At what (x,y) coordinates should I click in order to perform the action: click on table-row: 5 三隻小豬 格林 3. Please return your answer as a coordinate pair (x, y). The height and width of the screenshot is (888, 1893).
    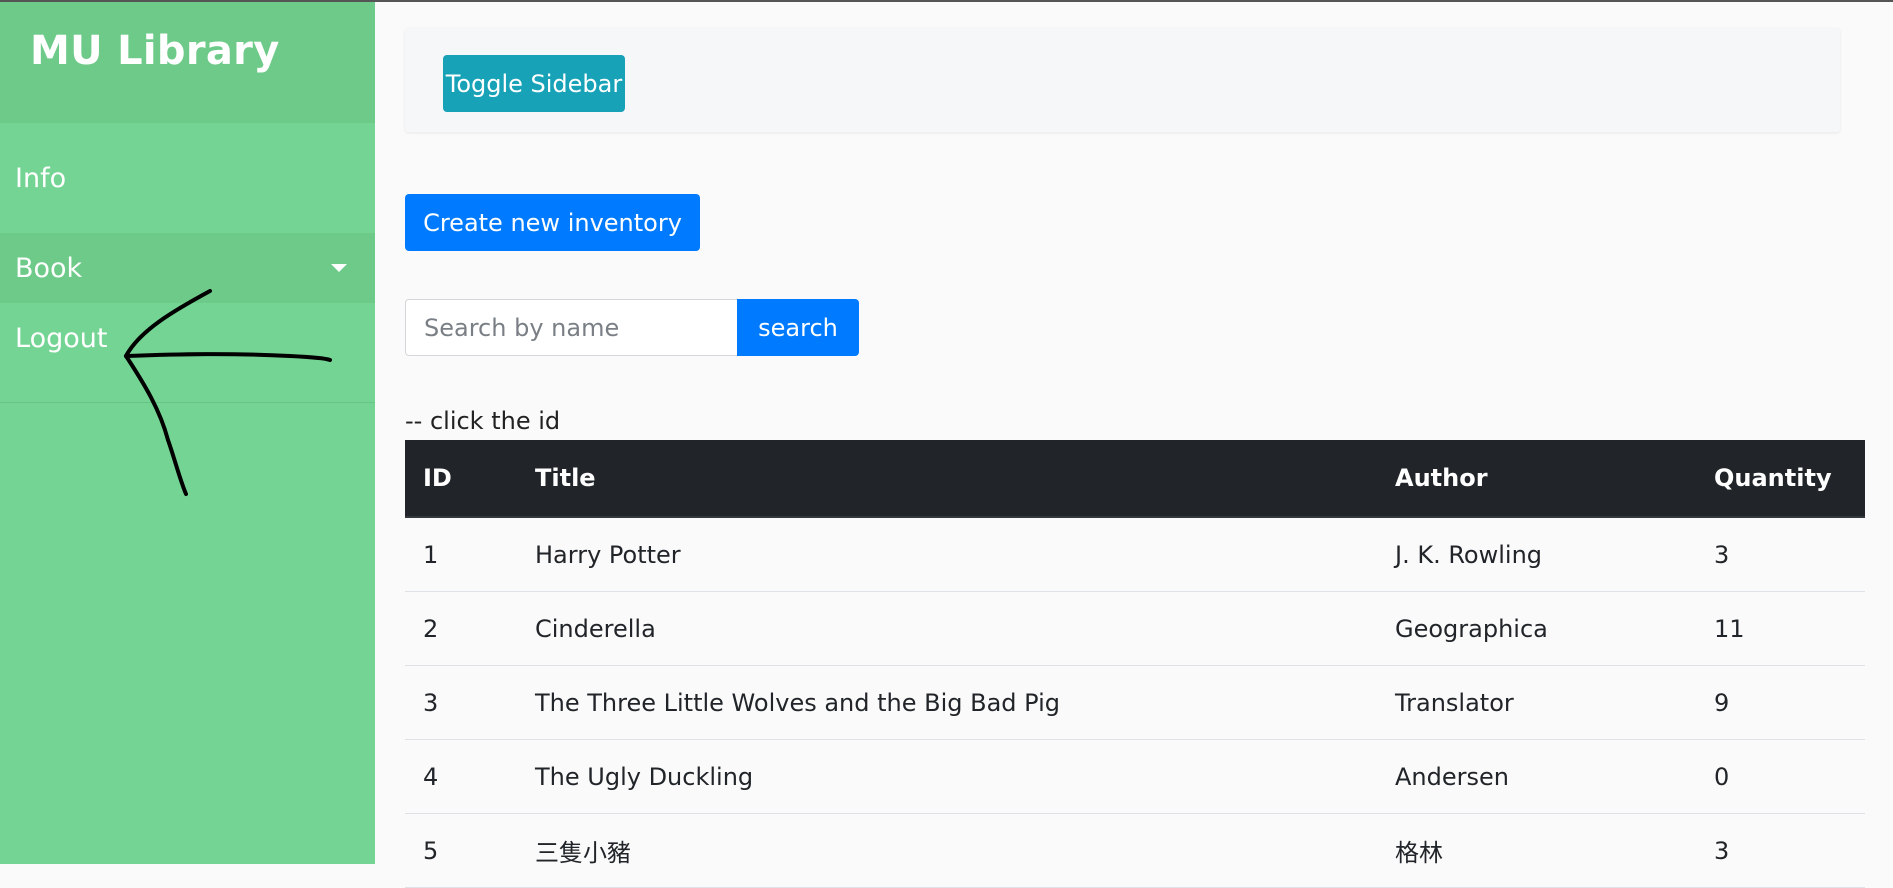
    Looking at the image, I should click on (1135, 850).